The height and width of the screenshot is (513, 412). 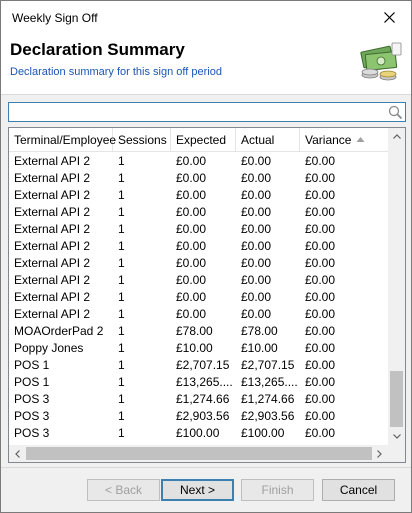 I want to click on vertical-scrollbar, so click(x=396, y=286).